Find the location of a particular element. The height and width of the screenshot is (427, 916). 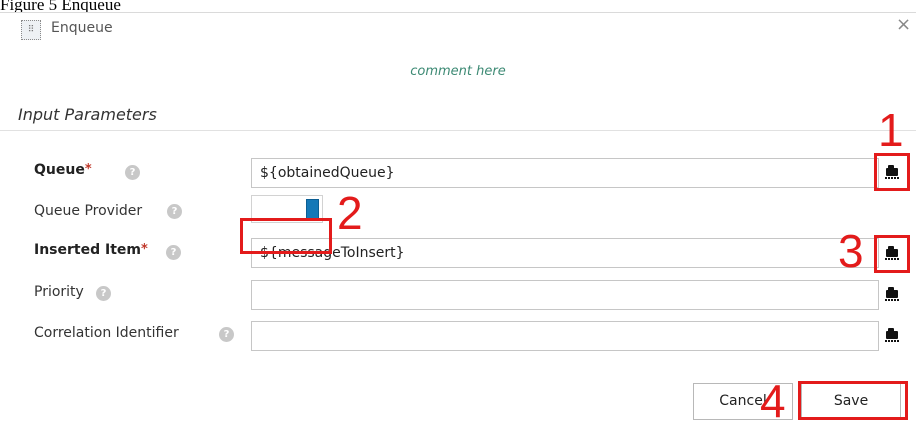

dialog-title: Enqueue is located at coordinates (82, 28).